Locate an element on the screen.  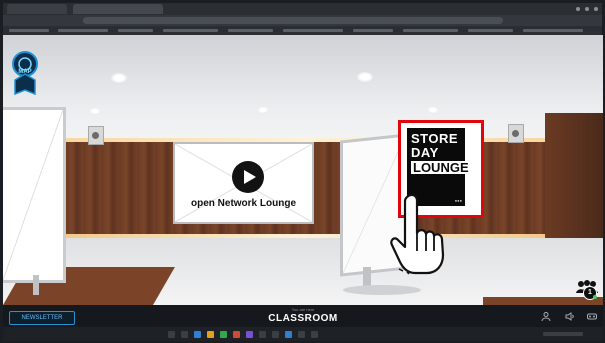
browser-tab is located at coordinates (37, 9).